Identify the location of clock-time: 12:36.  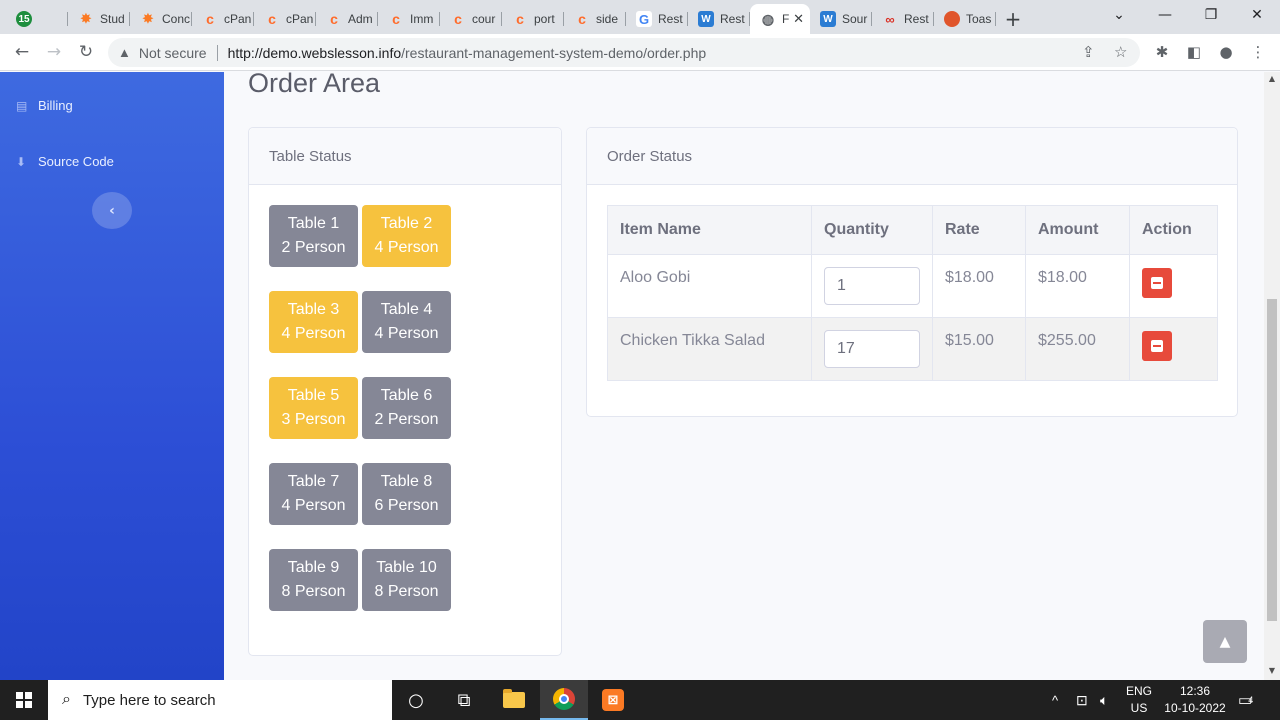
(1195, 691).